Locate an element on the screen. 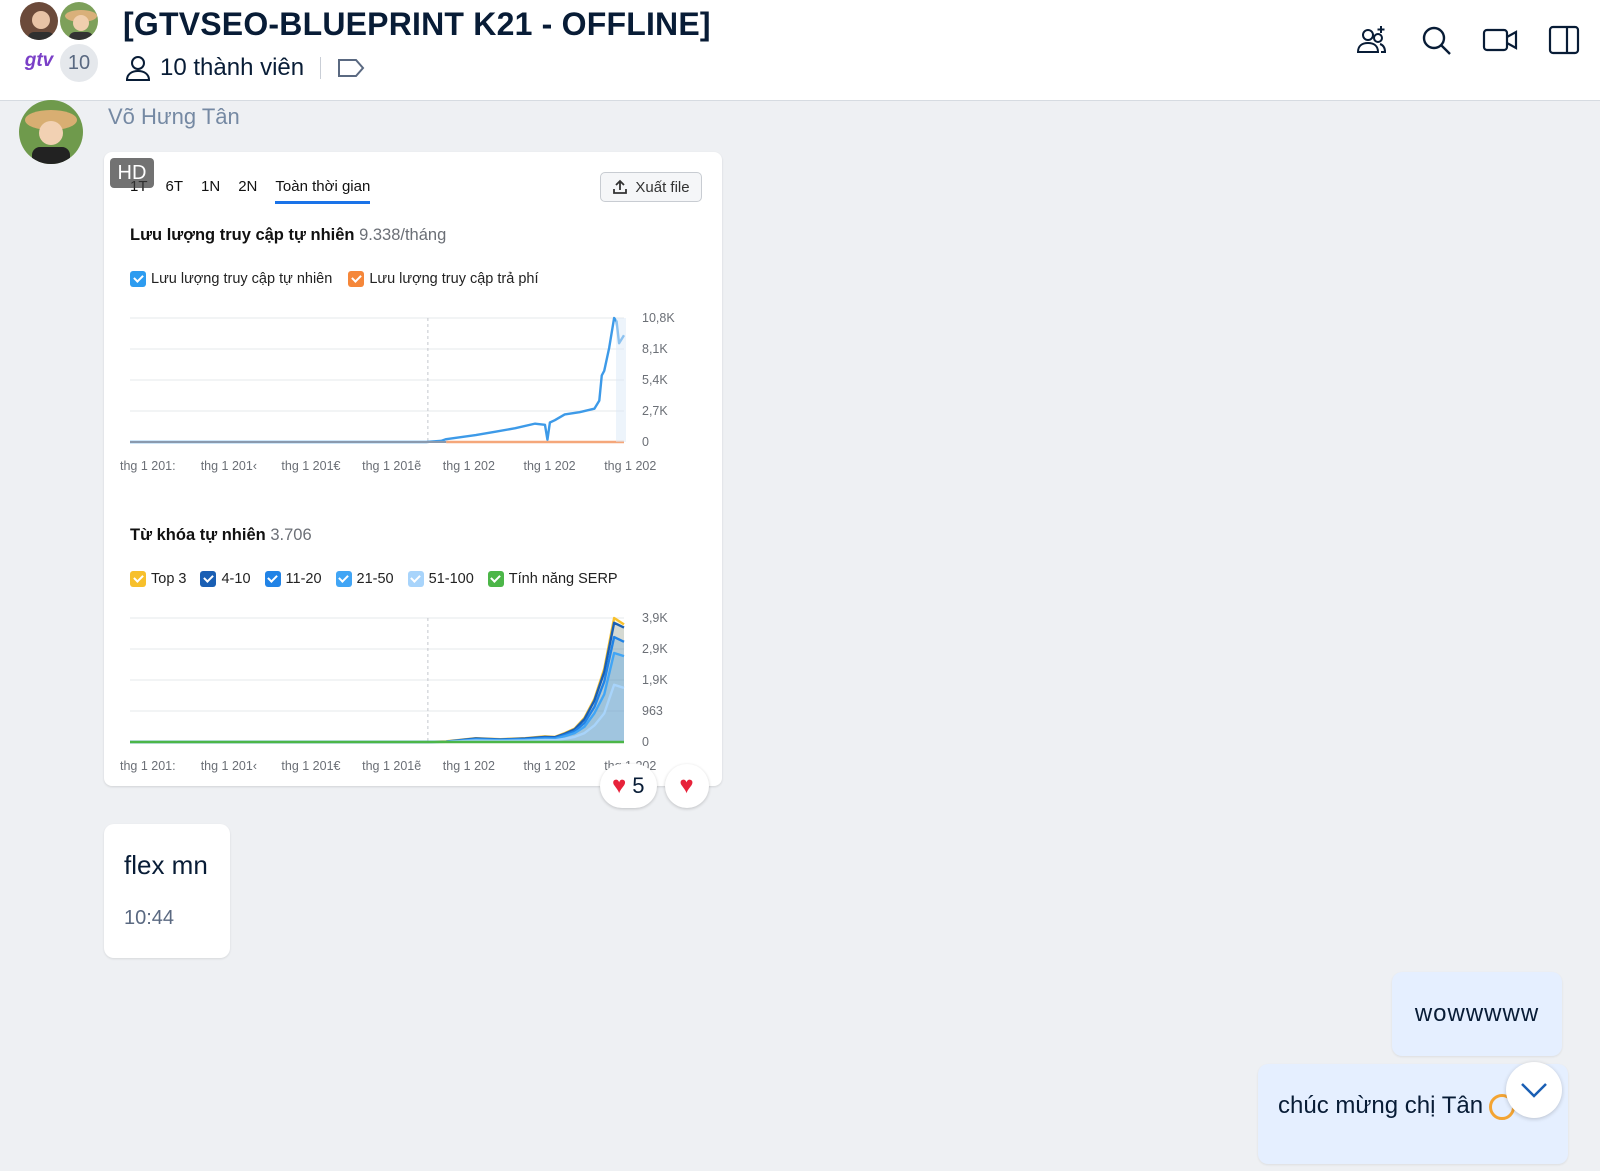 The height and width of the screenshot is (1171, 1600). legend-51-100: 51-100 is located at coordinates (440, 579).